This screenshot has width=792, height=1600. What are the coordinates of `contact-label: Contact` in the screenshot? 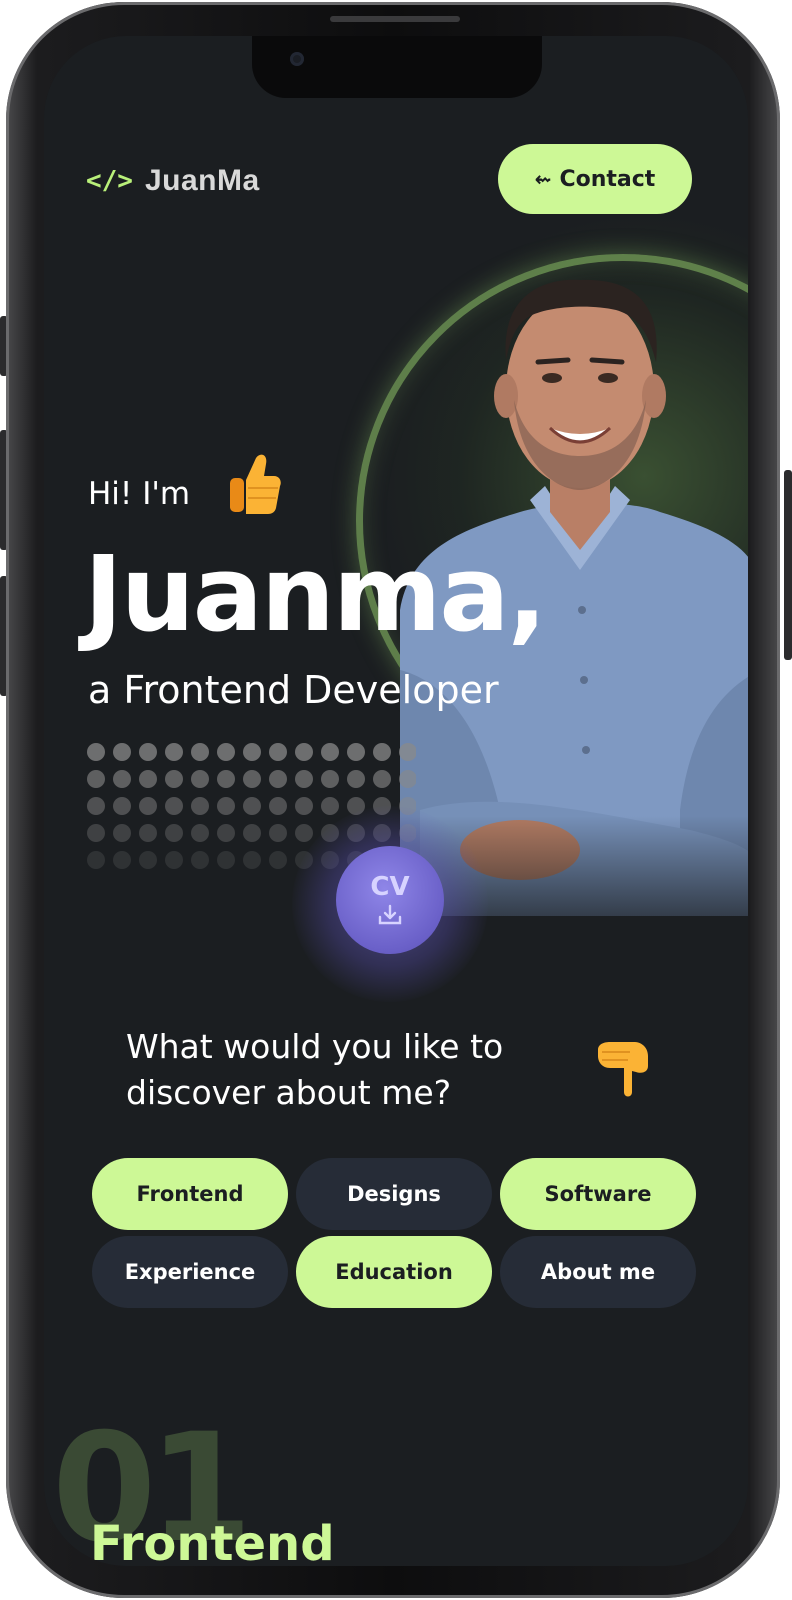 It's located at (607, 179).